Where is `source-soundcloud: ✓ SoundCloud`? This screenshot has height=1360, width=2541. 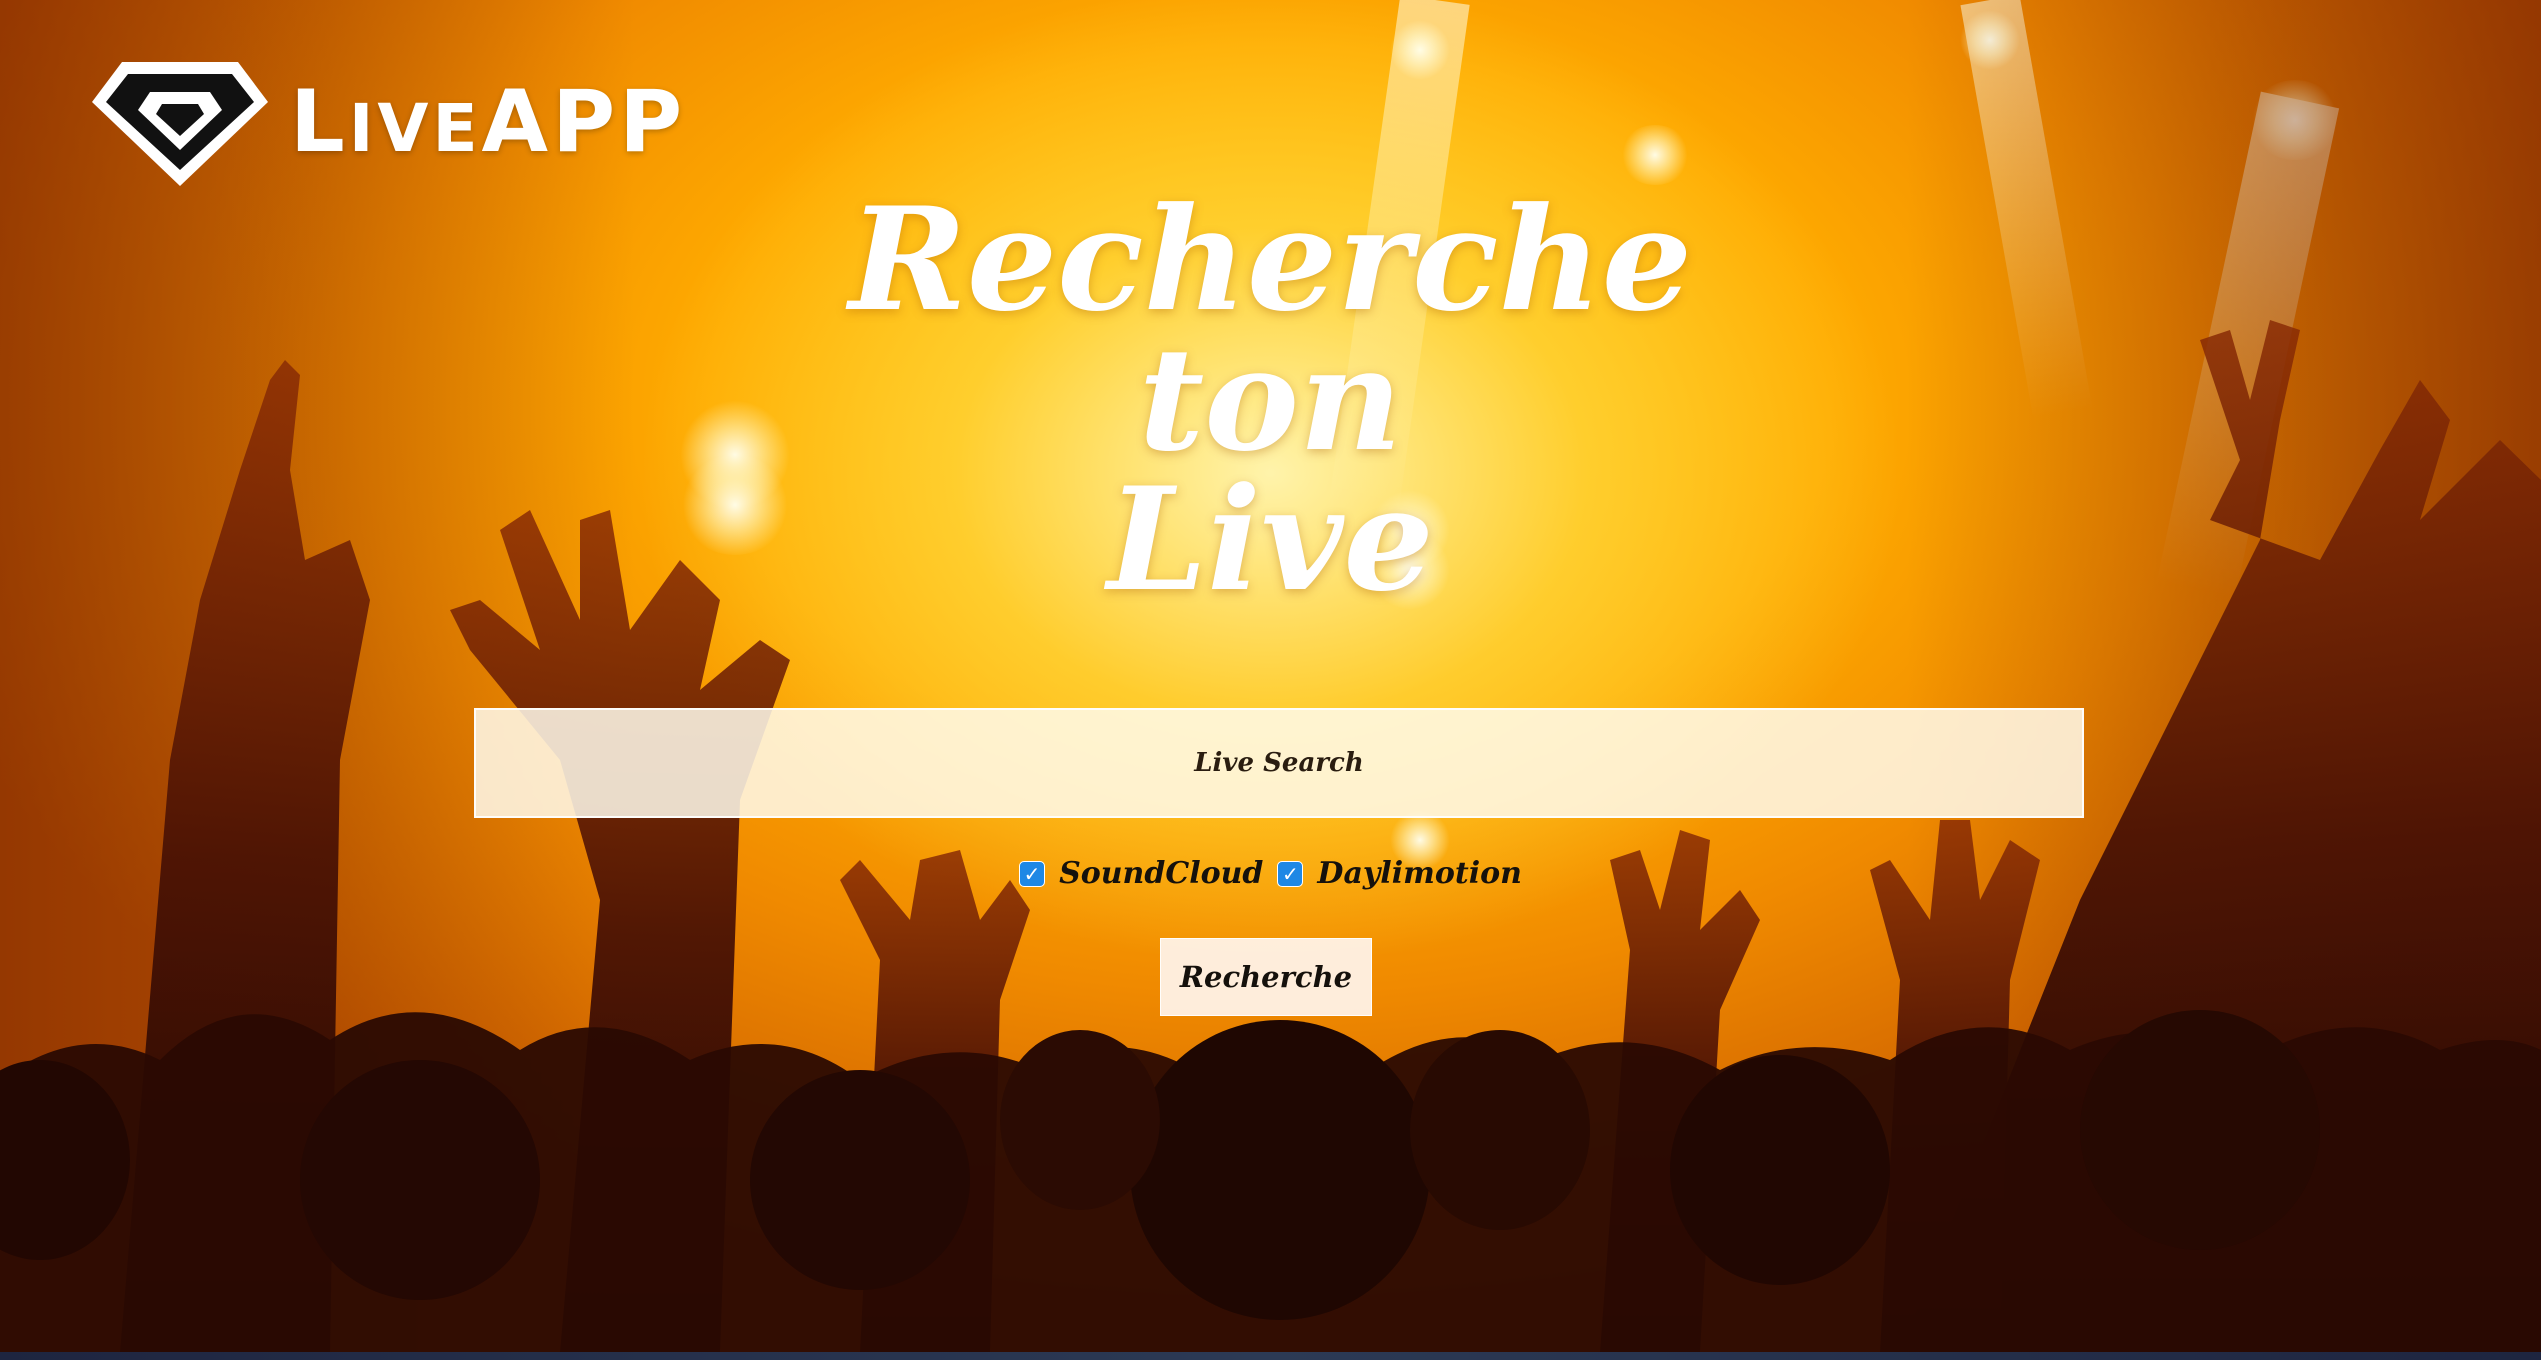
source-soundcloud: ✓ SoundCloud is located at coordinates (1141, 873).